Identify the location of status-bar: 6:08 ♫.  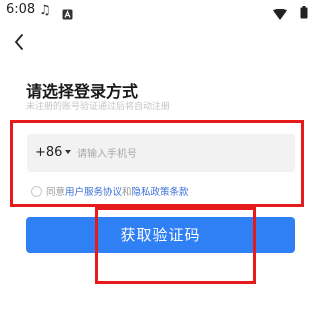
(160, 11).